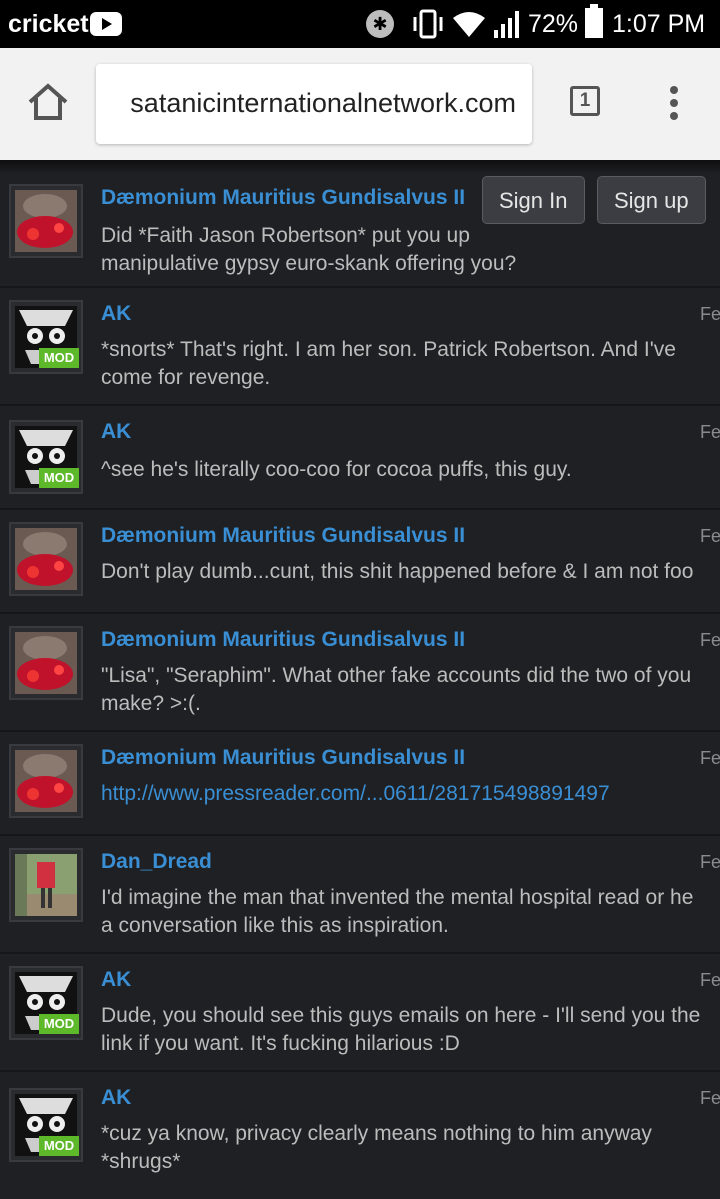  I want to click on photo-avatar-image, so click(46, 885).